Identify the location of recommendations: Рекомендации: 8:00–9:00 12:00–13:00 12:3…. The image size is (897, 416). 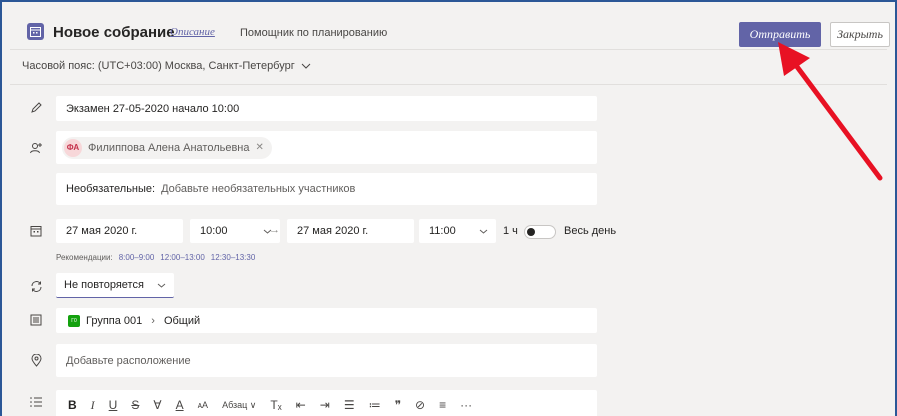
(155, 257).